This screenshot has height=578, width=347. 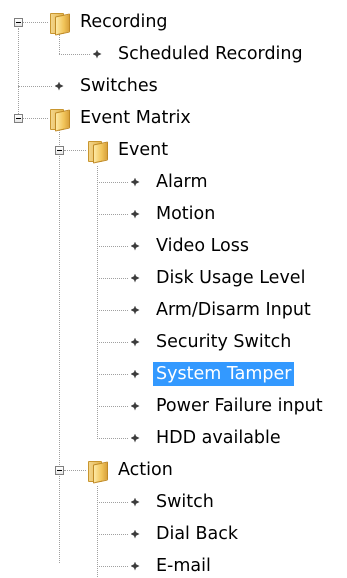 I want to click on tree-item-e-mail: E-mail, so click(x=183, y=566).